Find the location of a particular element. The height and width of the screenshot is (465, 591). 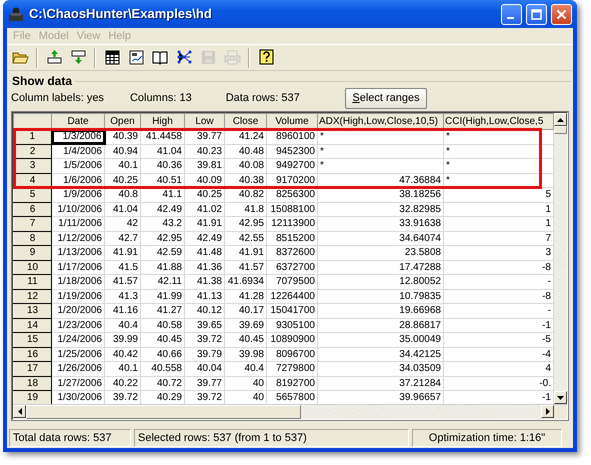

tray-arrow-down-icon is located at coordinates (78, 57).